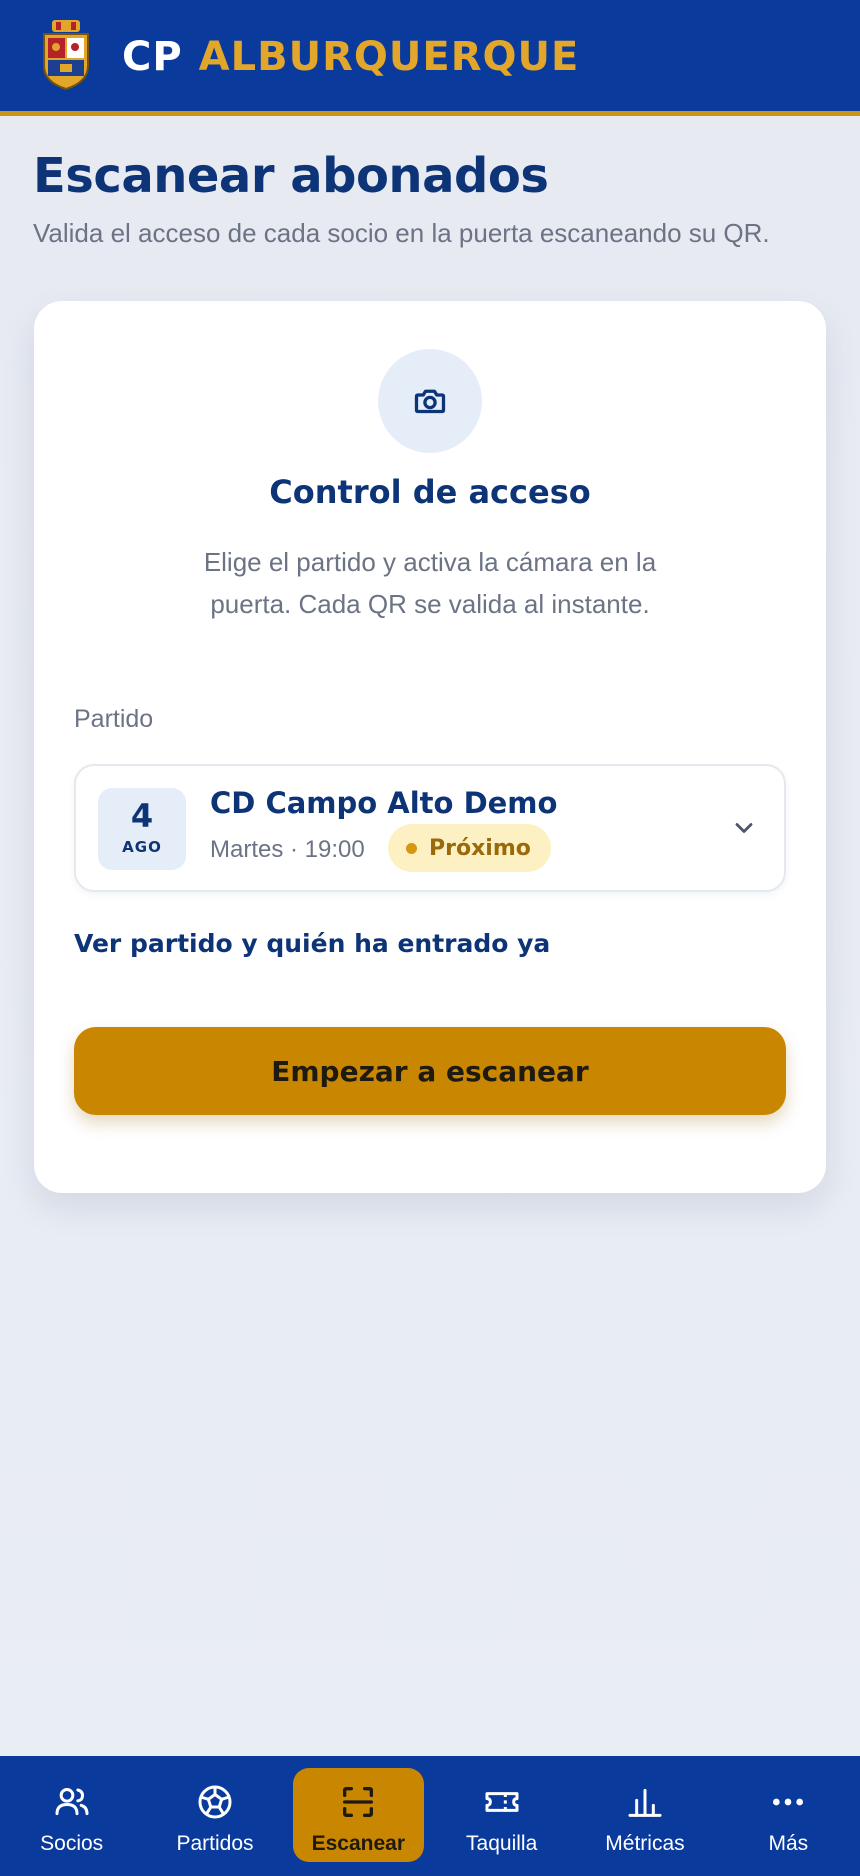 The width and height of the screenshot is (860, 1876). I want to click on match-field-label: Partido, so click(114, 719).